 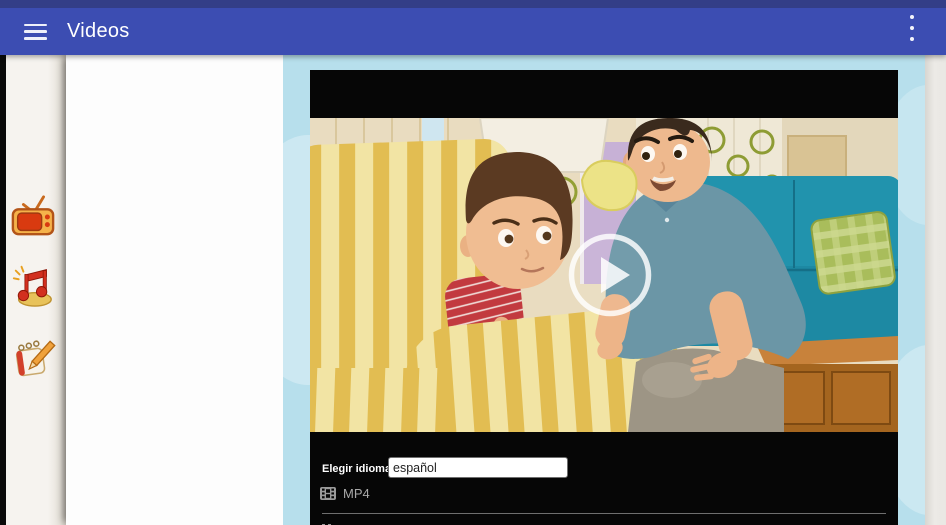 What do you see at coordinates (33, 285) in the screenshot?
I see `music-notes-icon` at bounding box center [33, 285].